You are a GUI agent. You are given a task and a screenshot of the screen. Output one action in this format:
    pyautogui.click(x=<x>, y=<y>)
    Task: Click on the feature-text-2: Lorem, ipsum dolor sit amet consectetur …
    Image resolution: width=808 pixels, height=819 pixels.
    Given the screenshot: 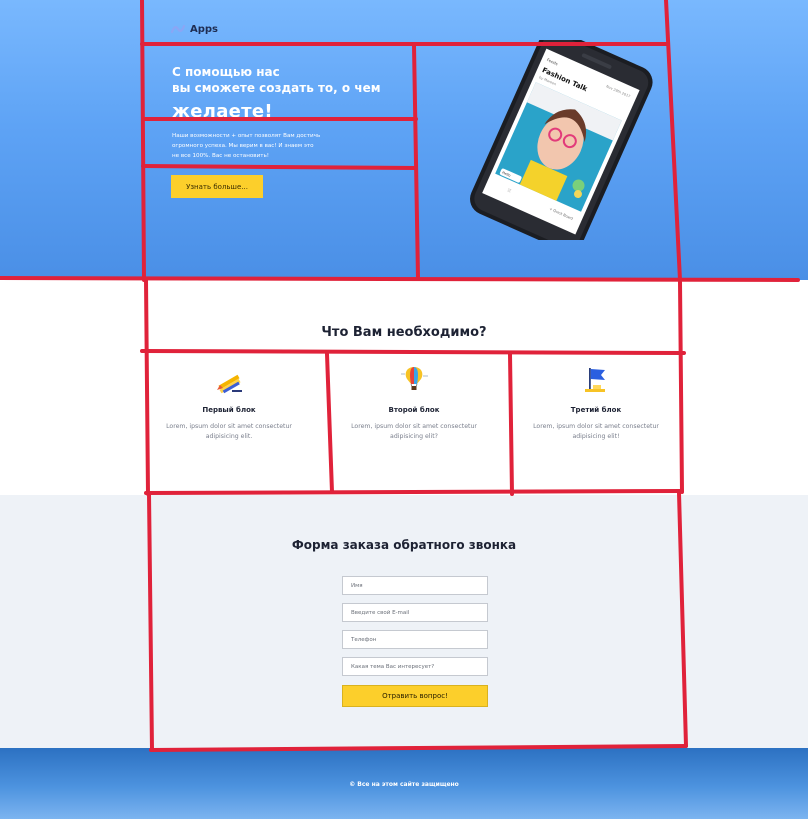 What is the action you would take?
    pyautogui.click(x=414, y=431)
    